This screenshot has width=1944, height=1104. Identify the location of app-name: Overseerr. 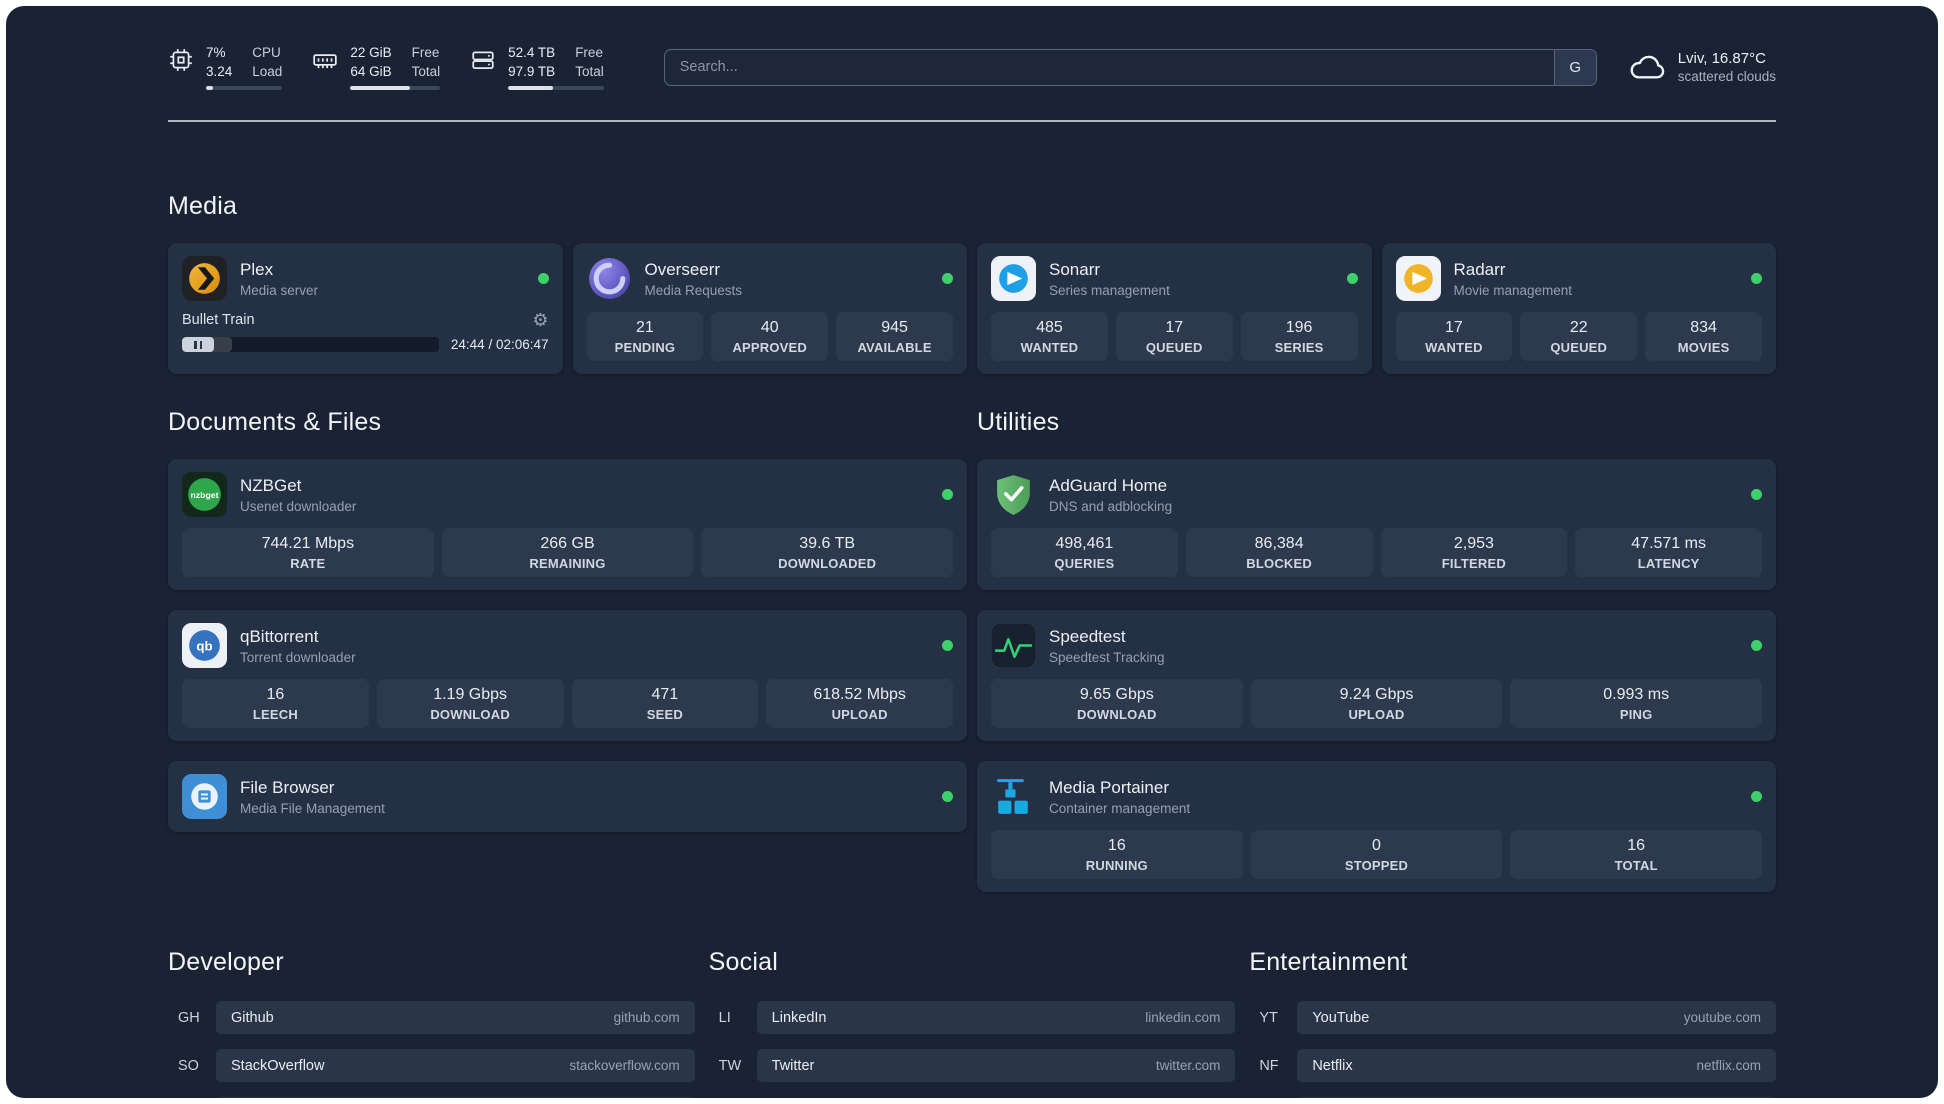
(787, 270).